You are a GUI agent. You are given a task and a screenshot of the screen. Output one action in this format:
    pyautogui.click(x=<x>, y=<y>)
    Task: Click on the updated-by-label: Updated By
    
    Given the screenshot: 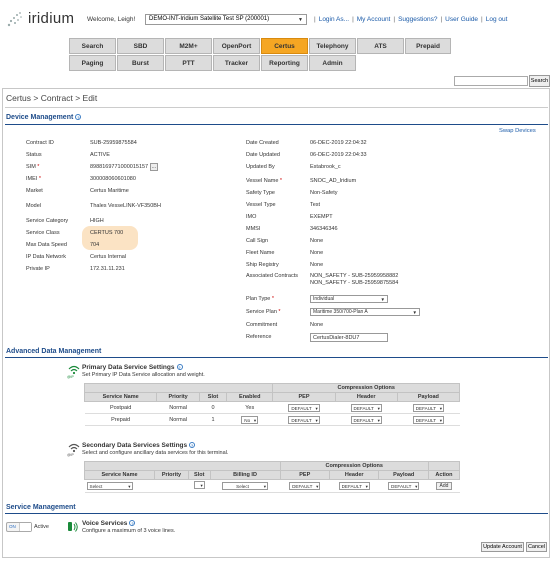 What is the action you would take?
    pyautogui.click(x=260, y=167)
    